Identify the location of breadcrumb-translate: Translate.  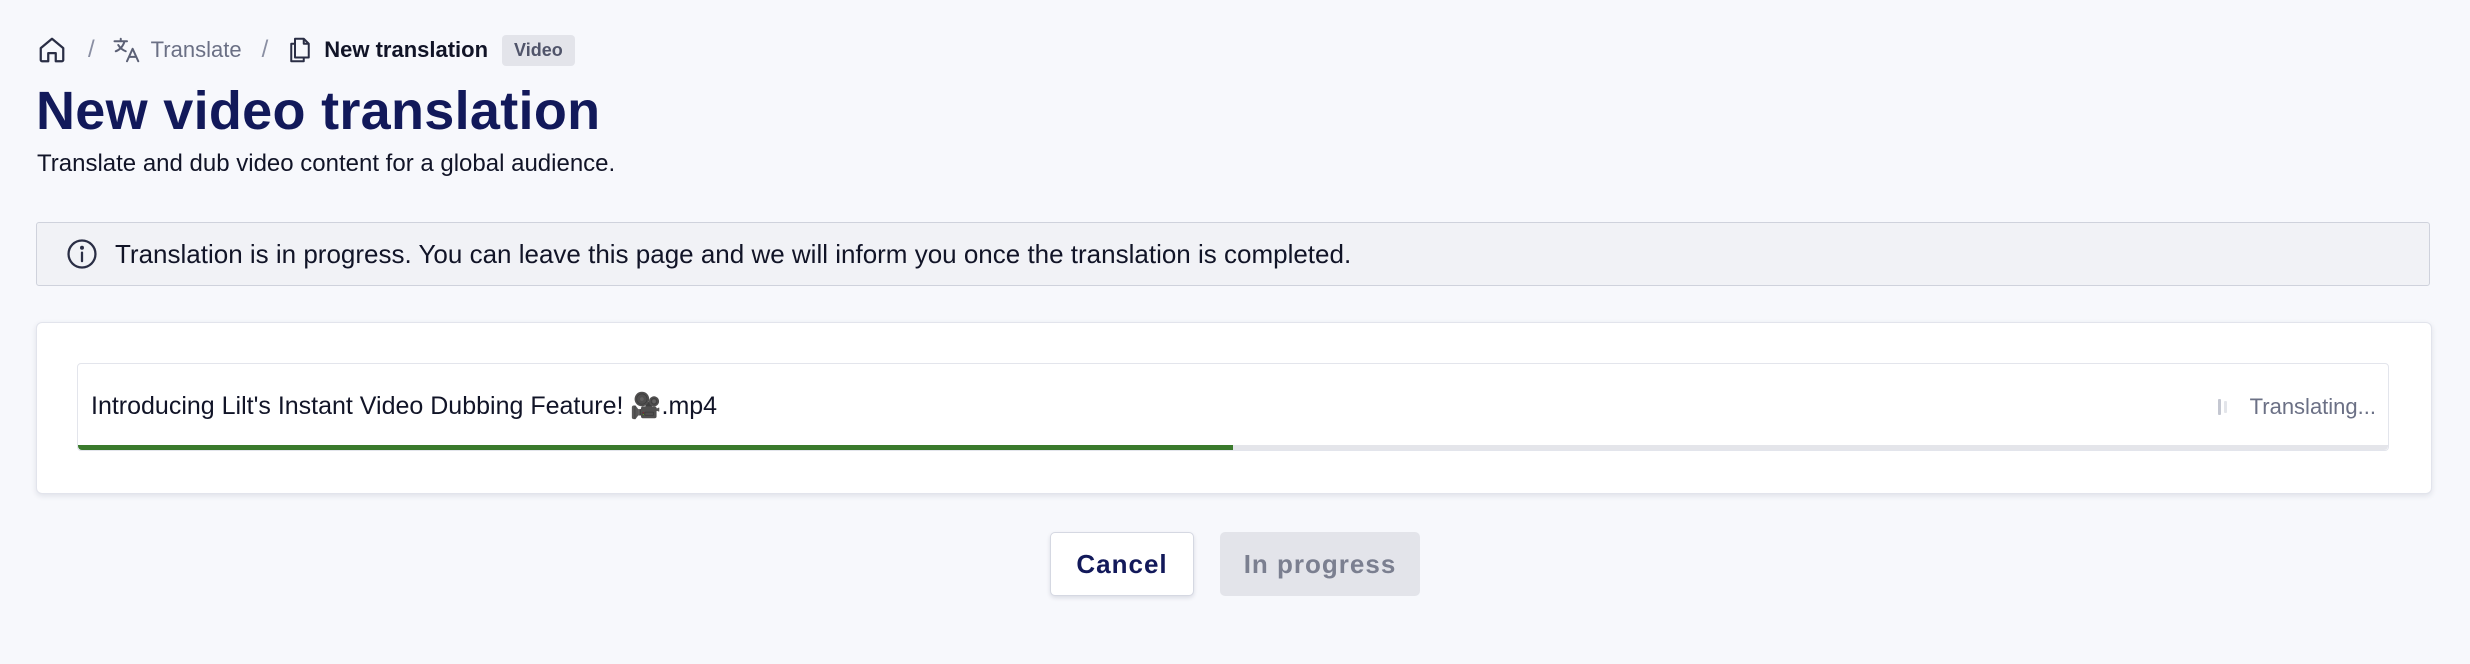
(196, 50).